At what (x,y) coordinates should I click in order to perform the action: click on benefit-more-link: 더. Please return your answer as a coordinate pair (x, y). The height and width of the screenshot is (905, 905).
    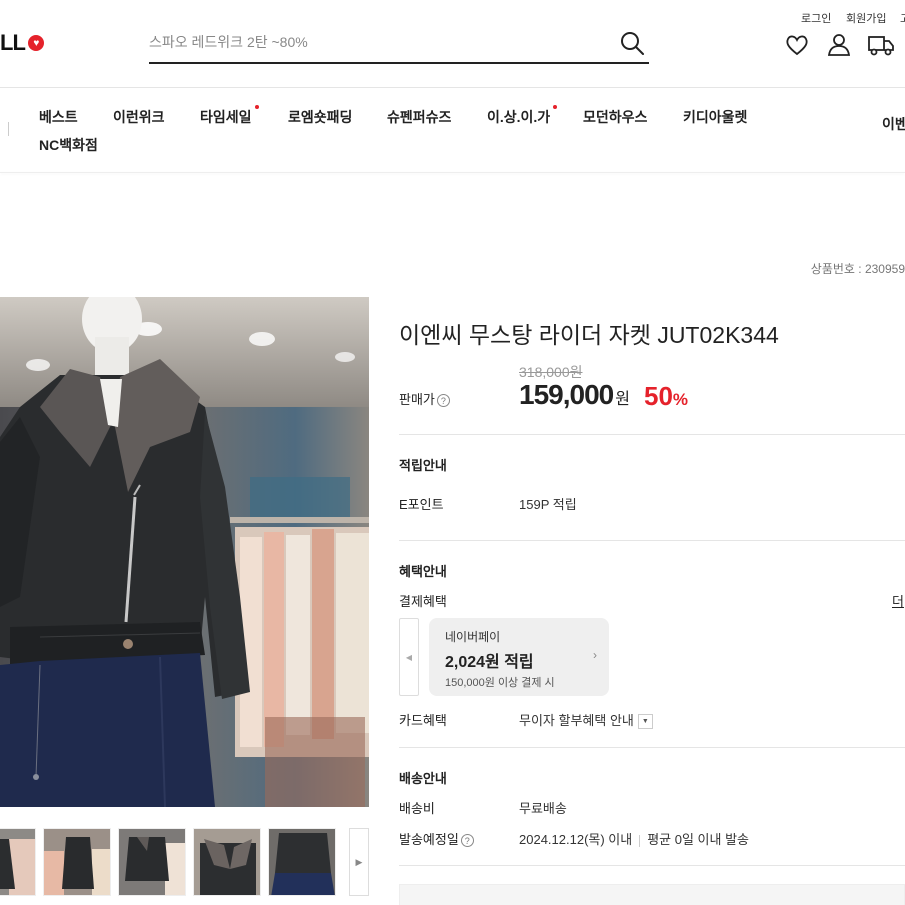
    Looking at the image, I should click on (898, 600).